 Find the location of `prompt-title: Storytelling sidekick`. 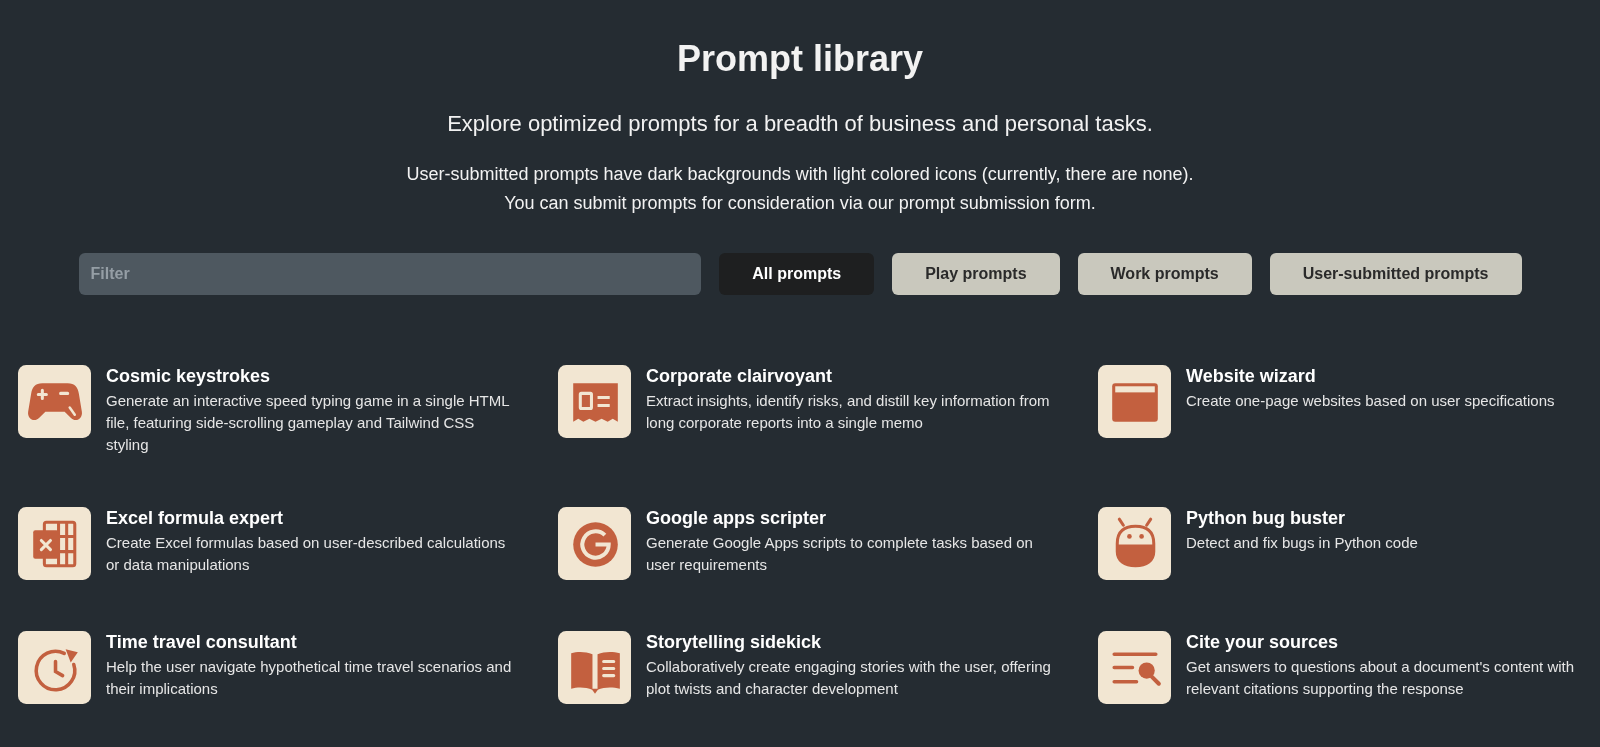

prompt-title: Storytelling sidekick is located at coordinates (849, 642).